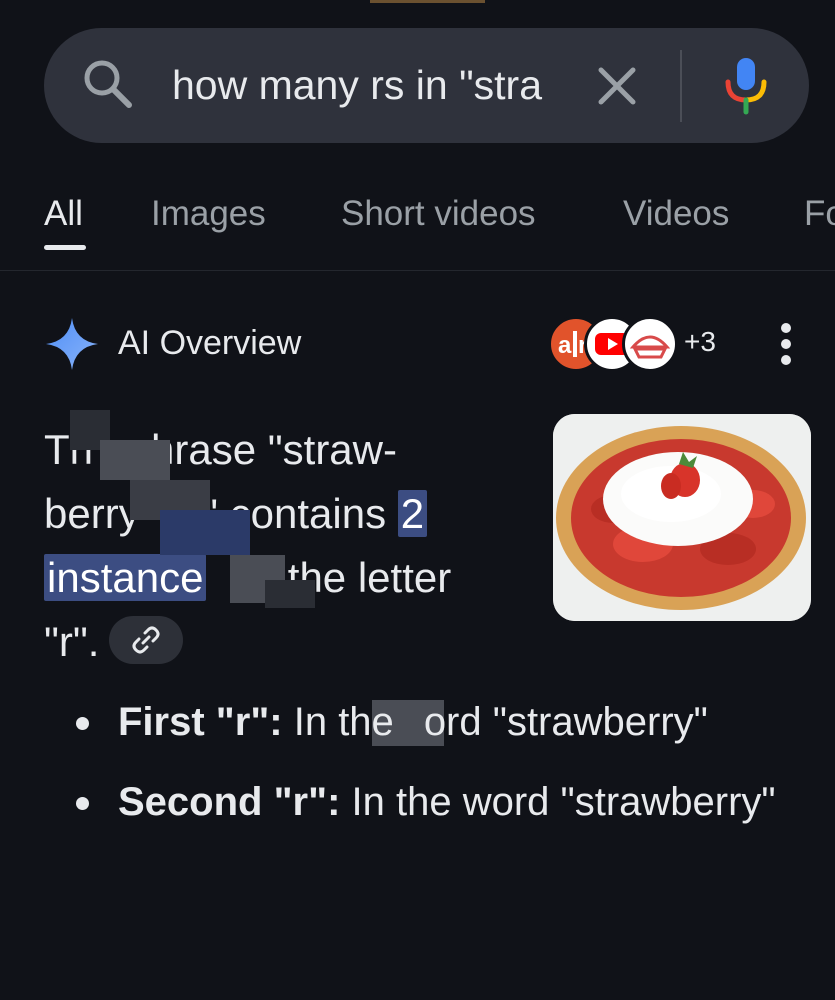 This screenshot has width=835, height=1000. I want to click on answer-highlight: instance, so click(125, 577).